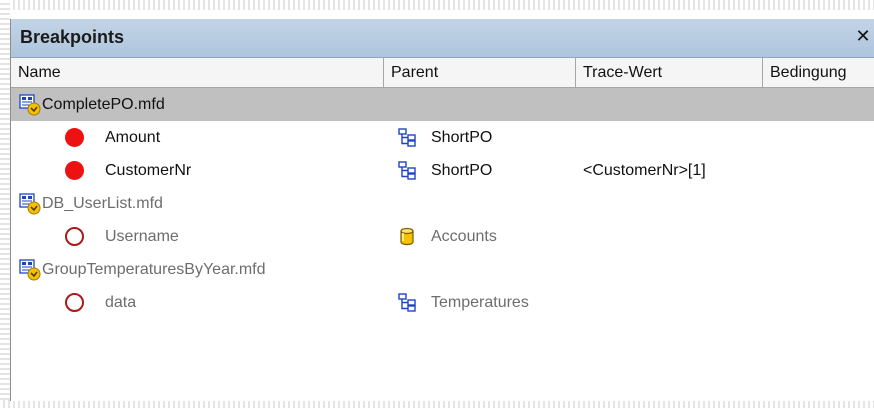 The width and height of the screenshot is (874, 408). I want to click on breakpoint-parent: Accounts, so click(464, 236).